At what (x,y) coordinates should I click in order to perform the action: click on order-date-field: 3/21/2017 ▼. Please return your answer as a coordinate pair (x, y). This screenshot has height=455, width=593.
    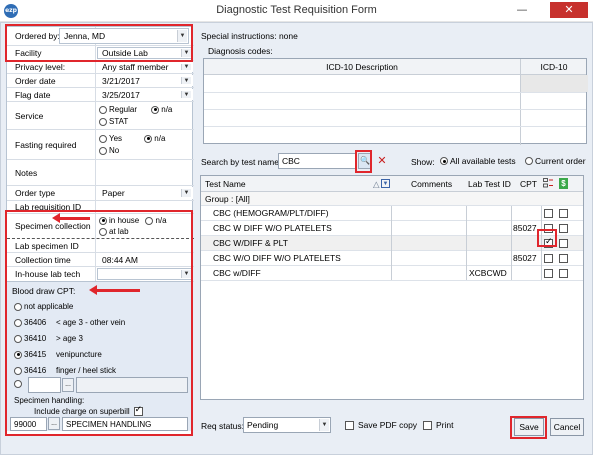
    Looking at the image, I should click on (145, 80).